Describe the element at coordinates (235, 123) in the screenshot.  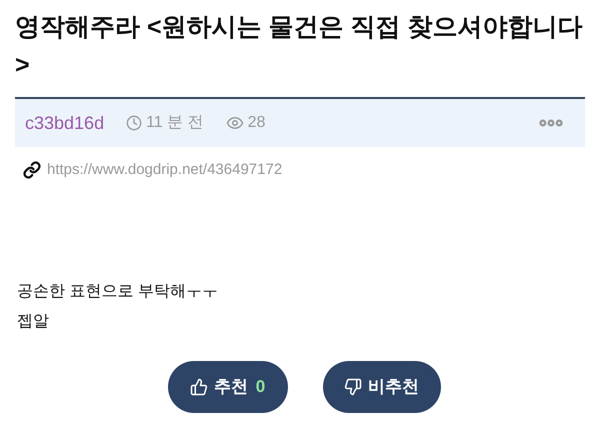
I see `eye-icon` at that location.